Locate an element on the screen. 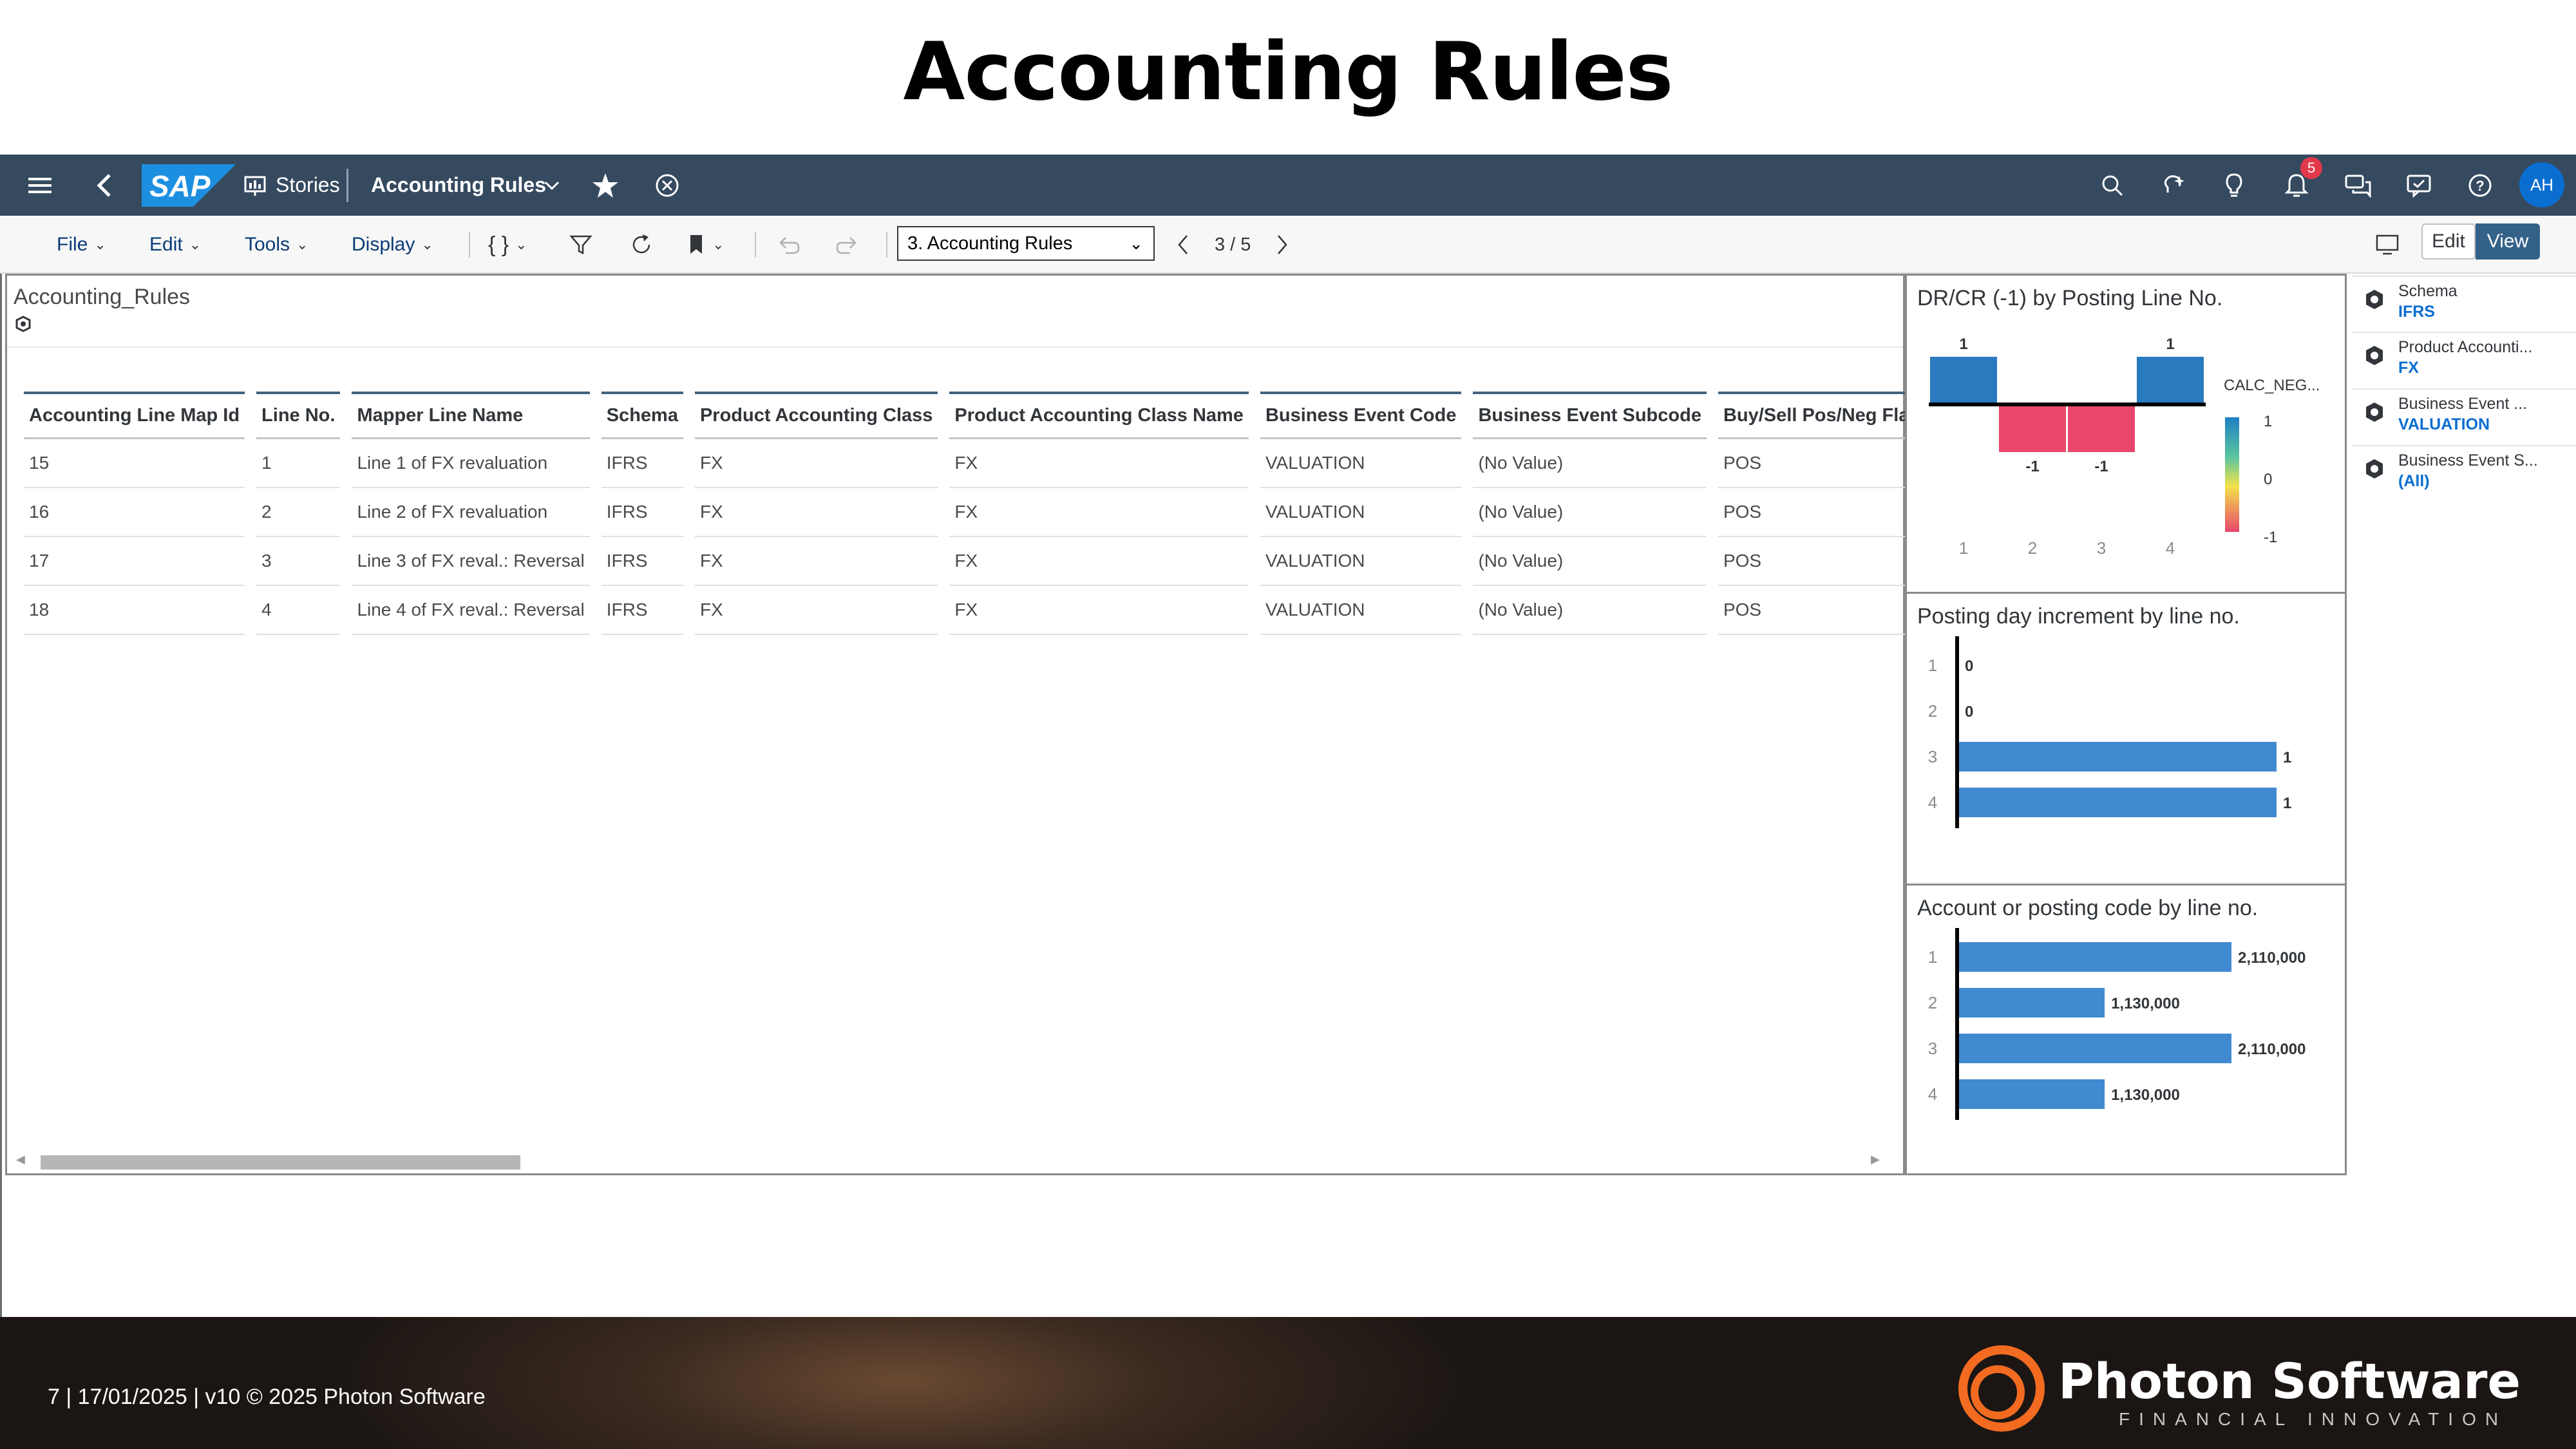 This screenshot has width=2576, height=1449. back-icon is located at coordinates (104, 185).